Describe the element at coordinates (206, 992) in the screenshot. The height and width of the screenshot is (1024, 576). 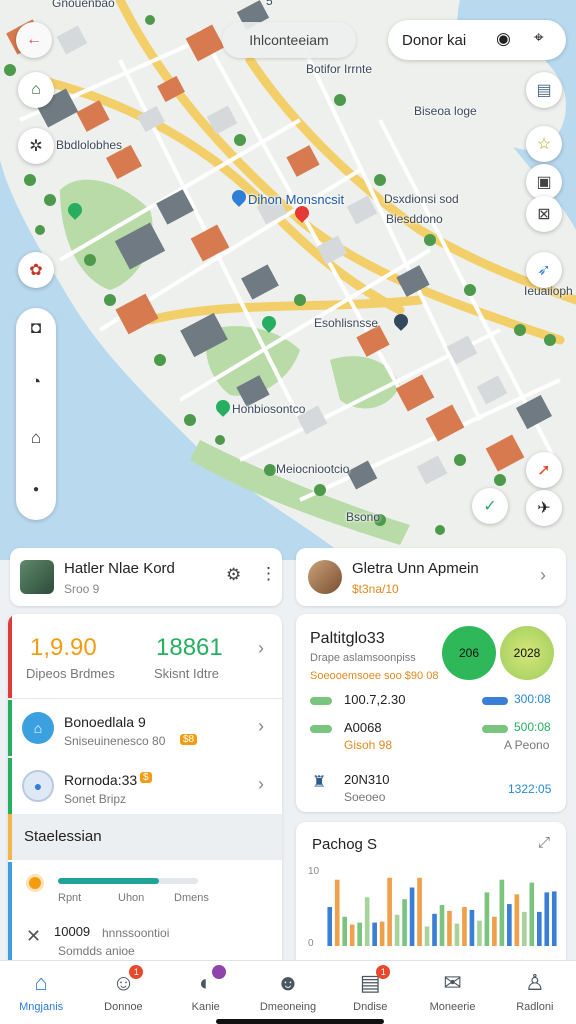
I see `nav-item-compass: ◐ Kanie` at that location.